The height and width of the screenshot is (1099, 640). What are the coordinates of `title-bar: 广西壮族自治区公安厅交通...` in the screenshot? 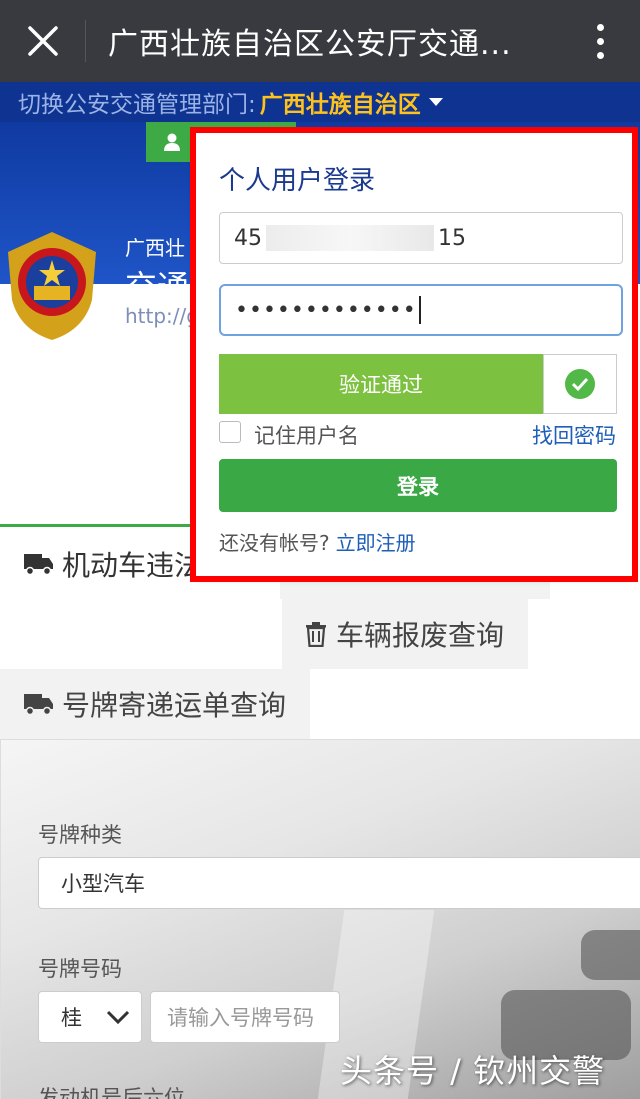 It's located at (320, 41).